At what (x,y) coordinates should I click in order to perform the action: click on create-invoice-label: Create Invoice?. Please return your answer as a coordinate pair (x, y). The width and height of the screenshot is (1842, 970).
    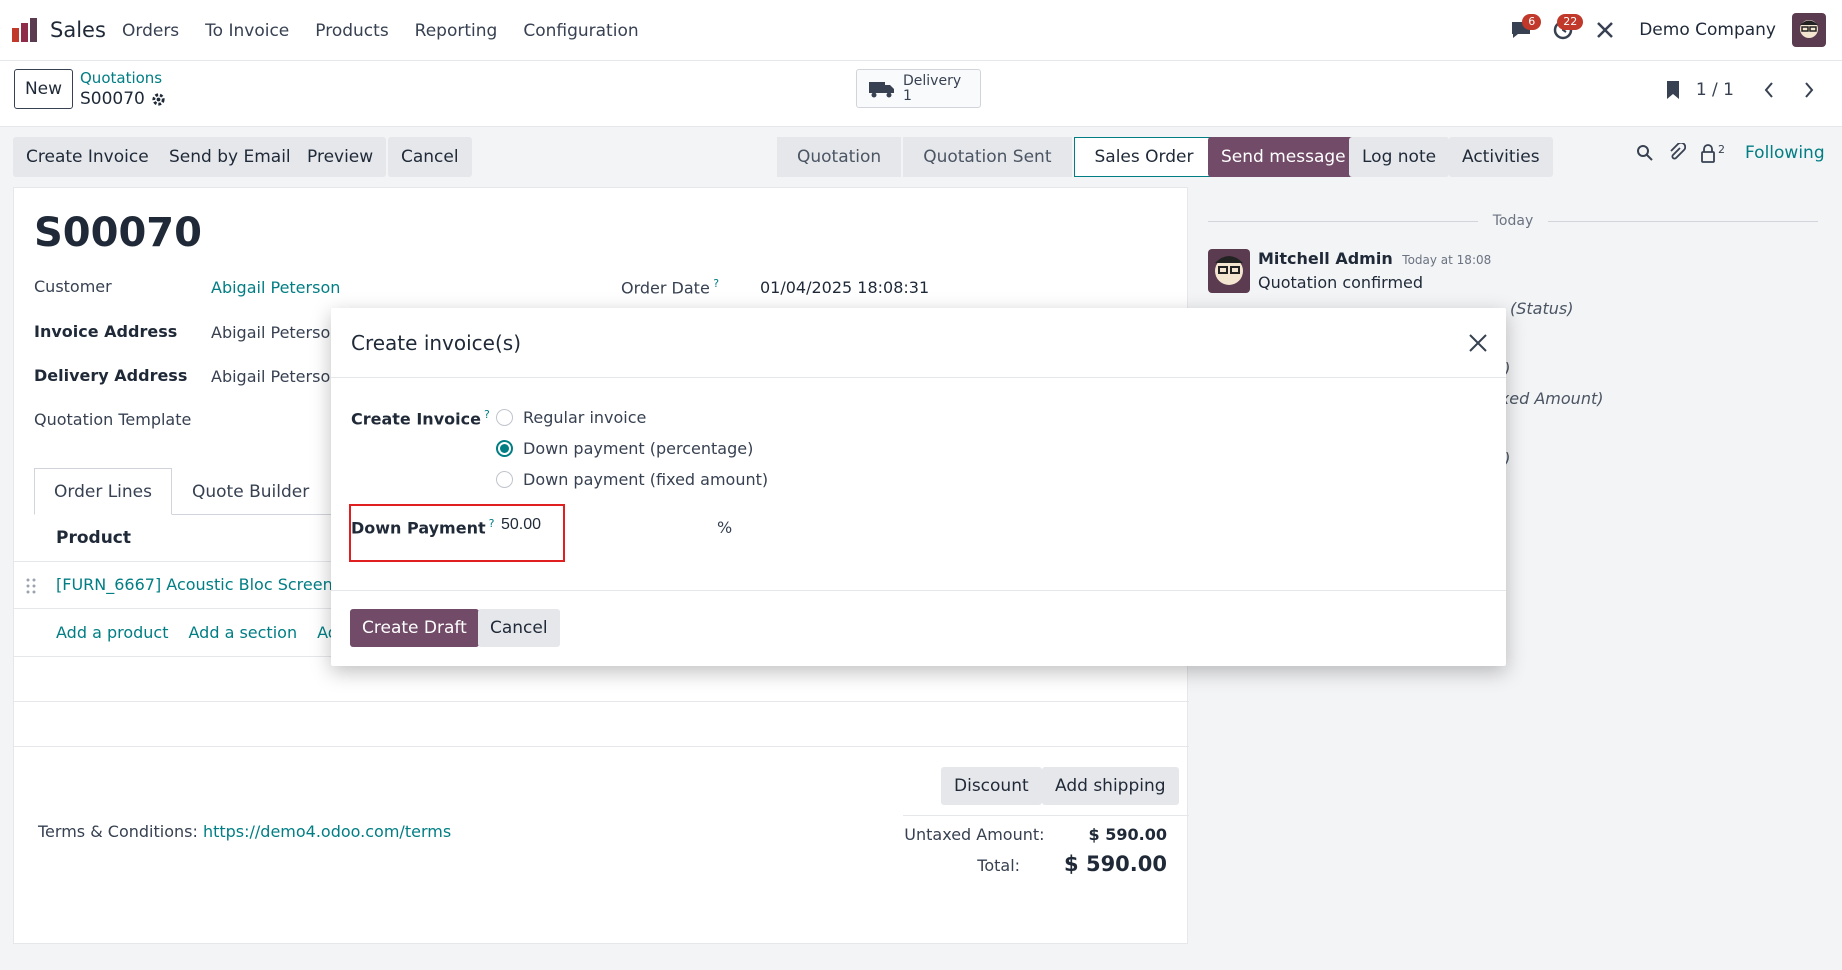
    Looking at the image, I should click on (420, 418).